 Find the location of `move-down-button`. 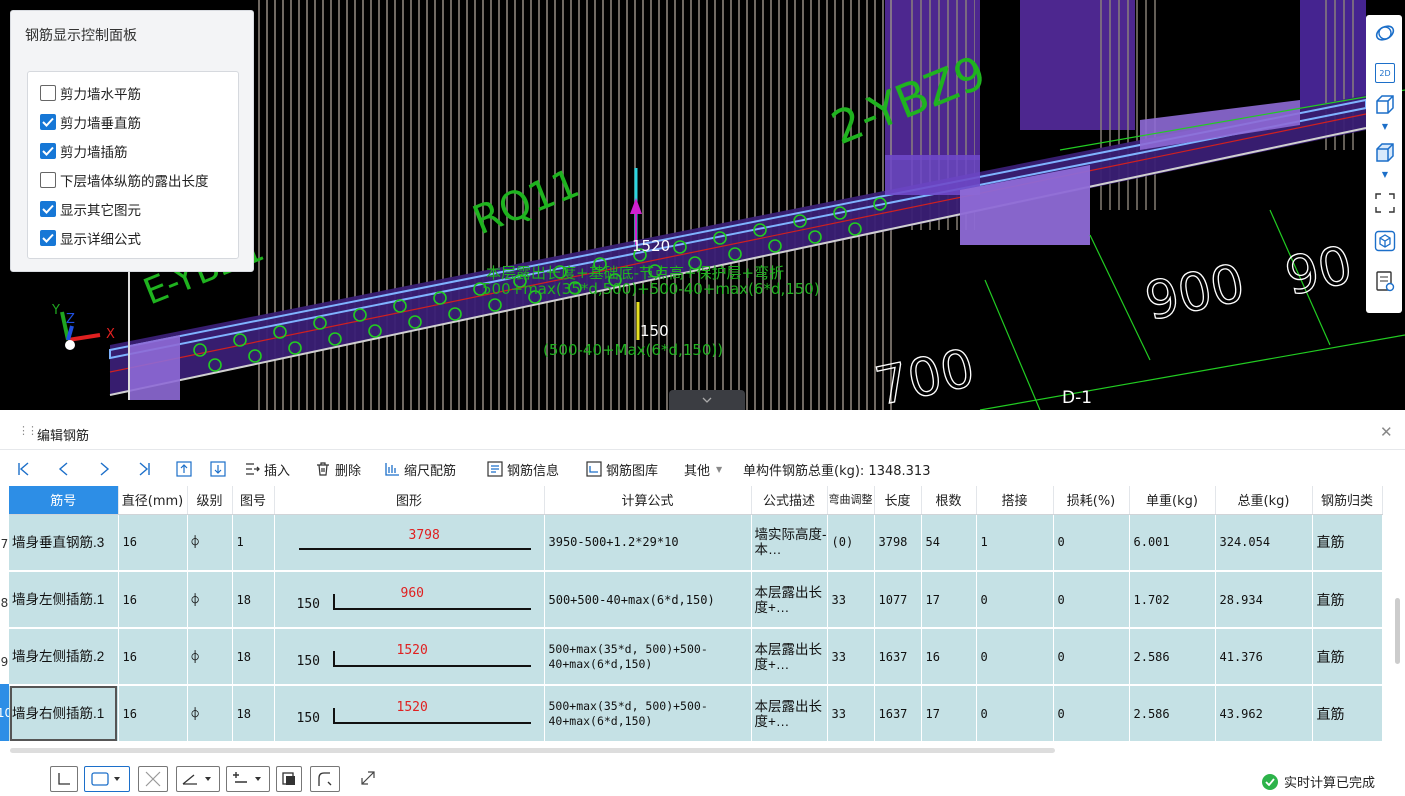

move-down-button is located at coordinates (218, 469).